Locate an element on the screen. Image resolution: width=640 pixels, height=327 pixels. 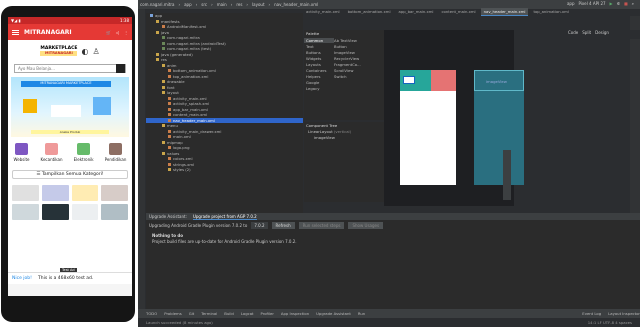
more-icon: ⋮ is located at coordinates (126, 32).